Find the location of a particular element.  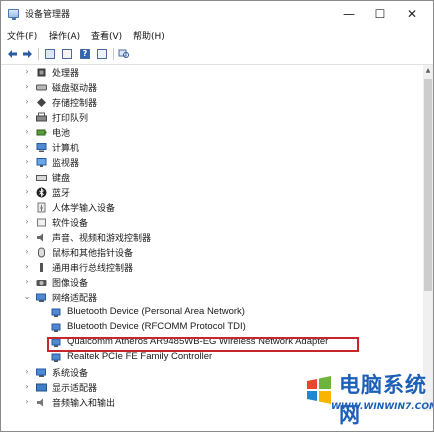

close-button: ✕ is located at coordinates (412, 14).